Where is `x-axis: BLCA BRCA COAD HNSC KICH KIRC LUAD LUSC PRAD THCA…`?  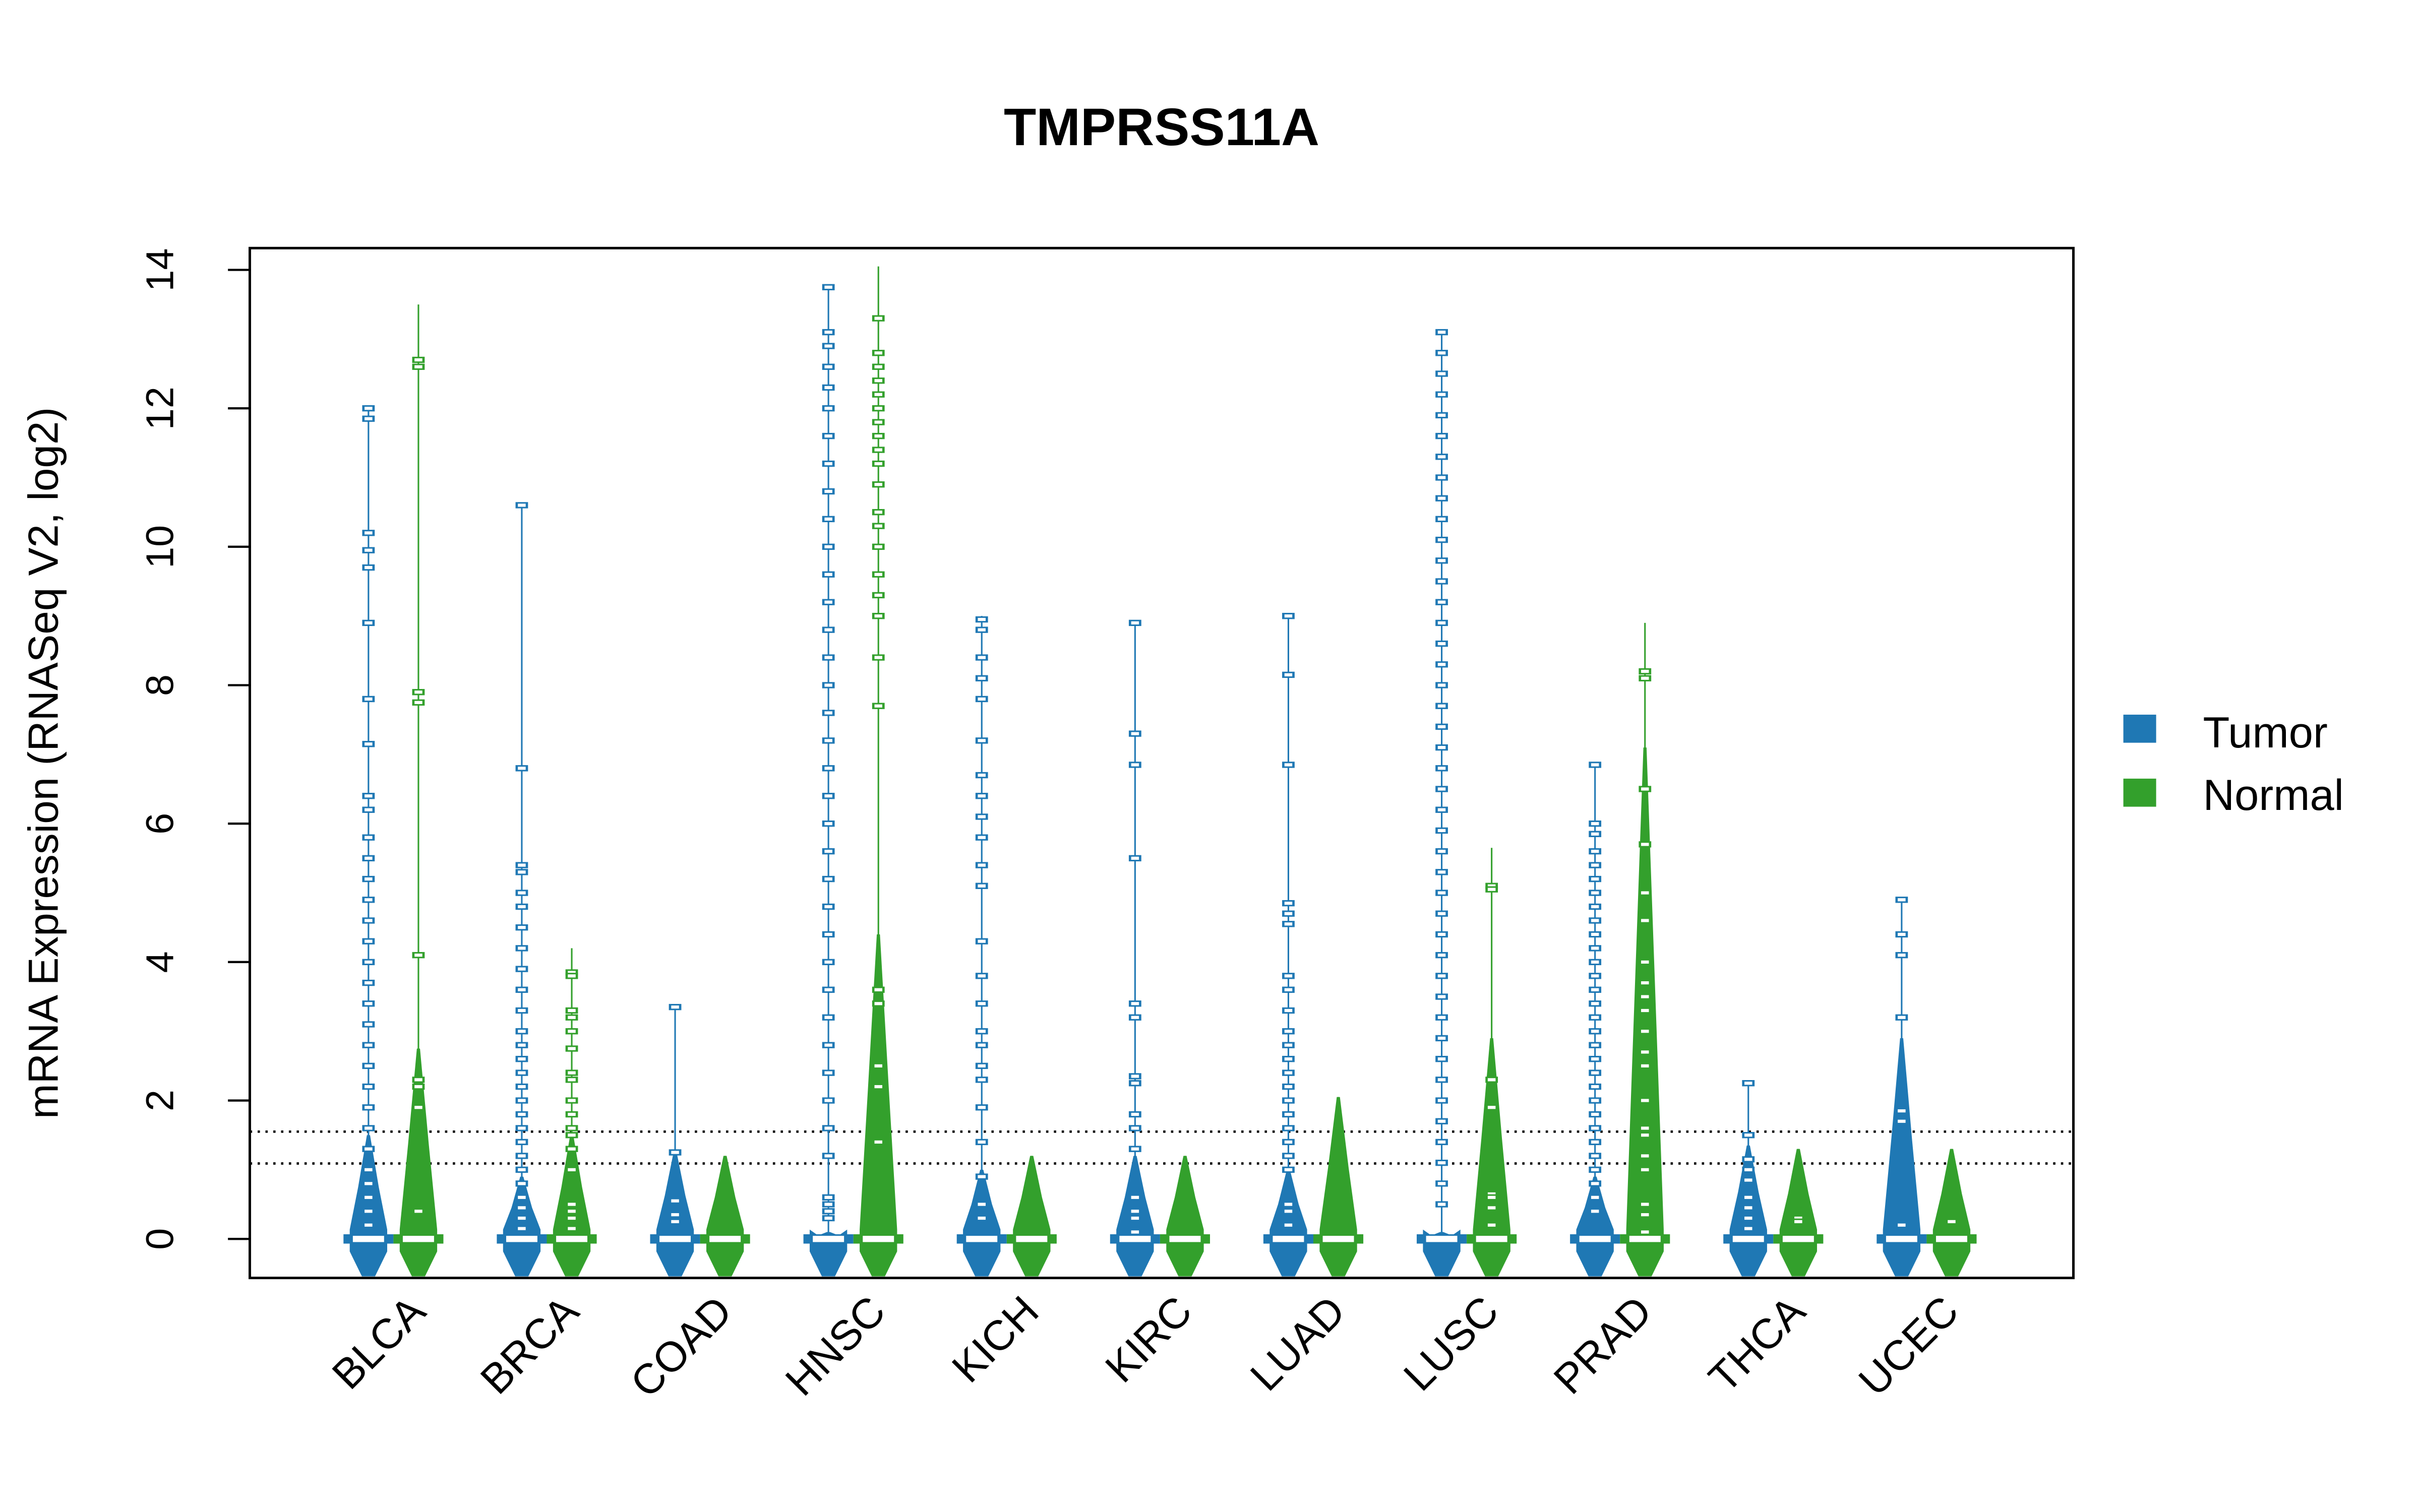
x-axis: BLCA BRCA COAD HNSC KICH KIRC LUAD LUSC PRAD THCA… is located at coordinates (1145, 1346).